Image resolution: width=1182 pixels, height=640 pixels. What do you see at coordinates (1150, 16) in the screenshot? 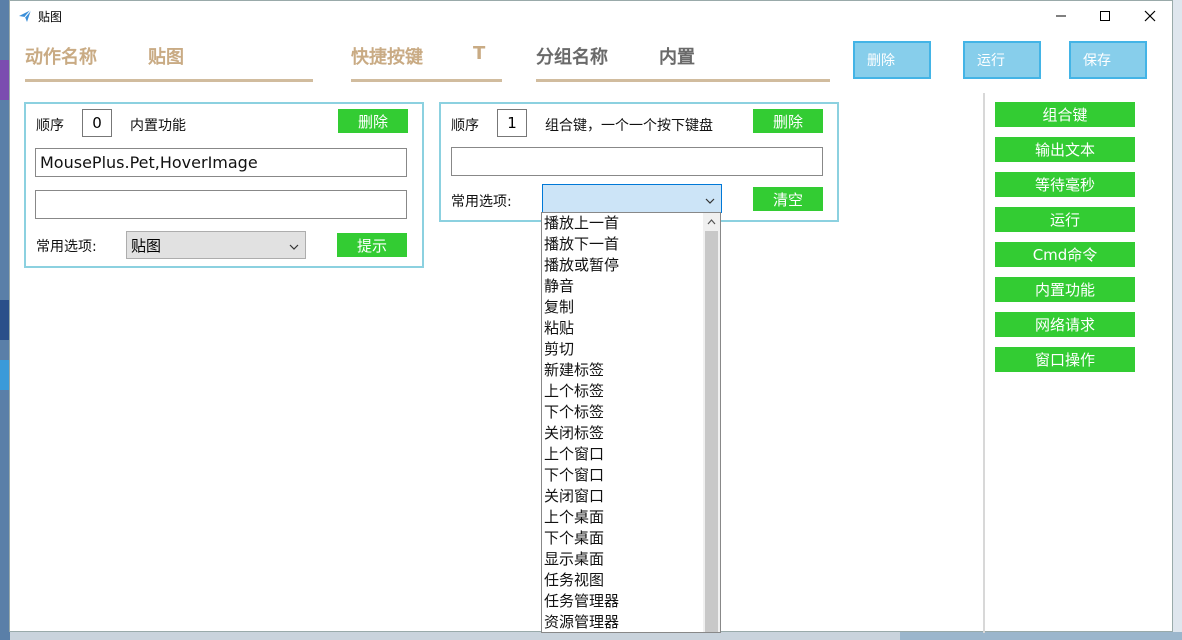
I see `close-button` at bounding box center [1150, 16].